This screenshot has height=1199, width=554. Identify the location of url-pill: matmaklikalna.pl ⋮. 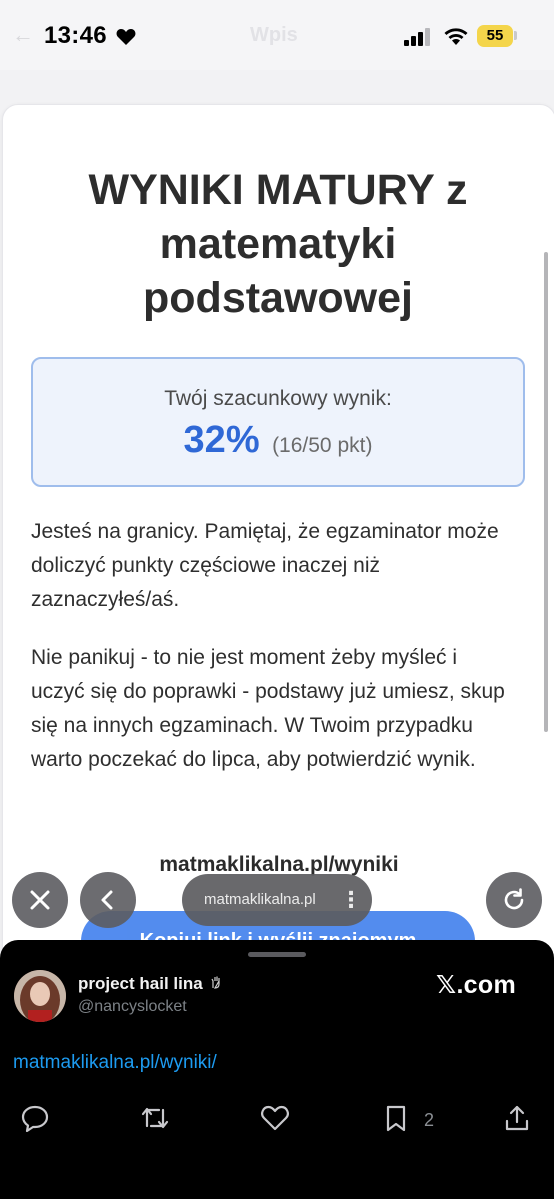
(277, 900).